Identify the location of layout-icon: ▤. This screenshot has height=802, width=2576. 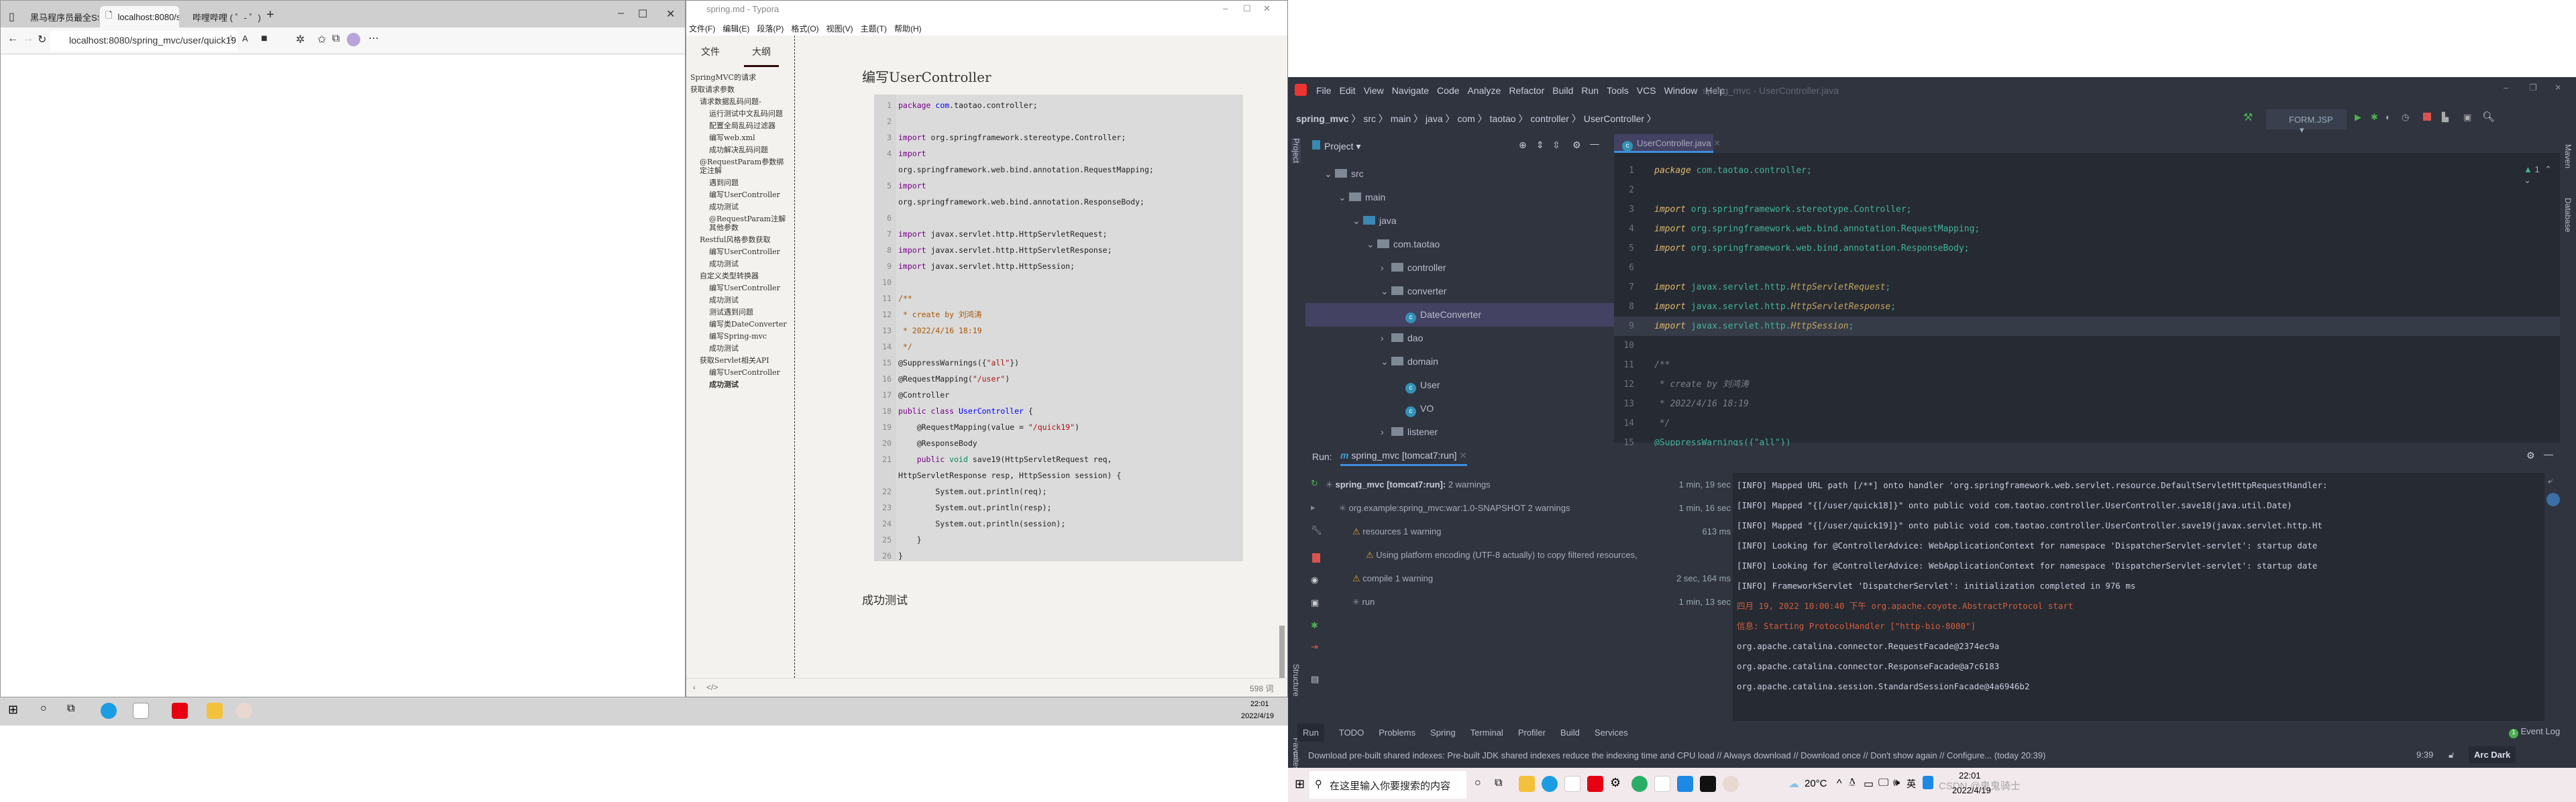
(1315, 679).